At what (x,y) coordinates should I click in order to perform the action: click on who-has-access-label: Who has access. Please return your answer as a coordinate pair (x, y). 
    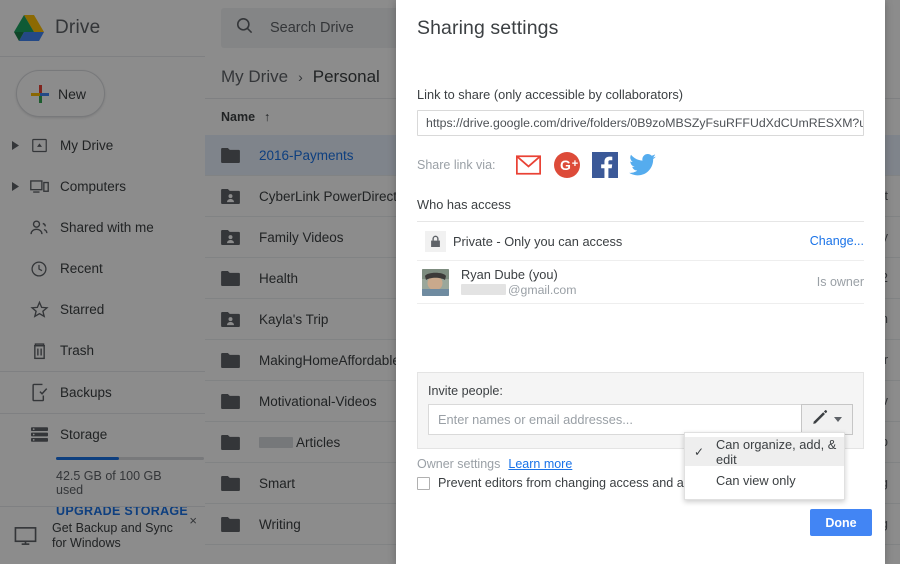
    Looking at the image, I should click on (464, 204).